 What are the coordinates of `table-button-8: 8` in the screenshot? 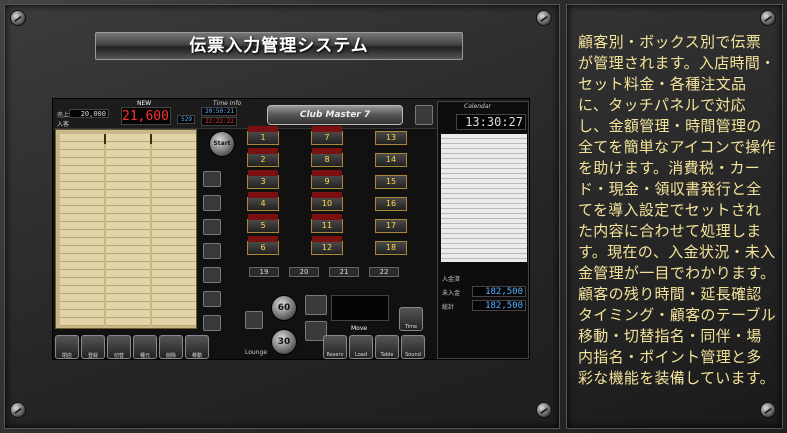 It's located at (327, 157).